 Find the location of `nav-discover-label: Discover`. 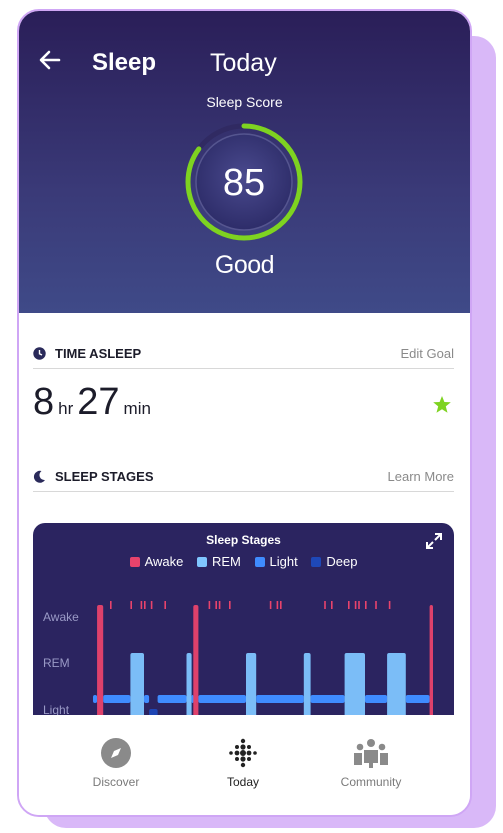

nav-discover-label: Discover is located at coordinates (116, 782).